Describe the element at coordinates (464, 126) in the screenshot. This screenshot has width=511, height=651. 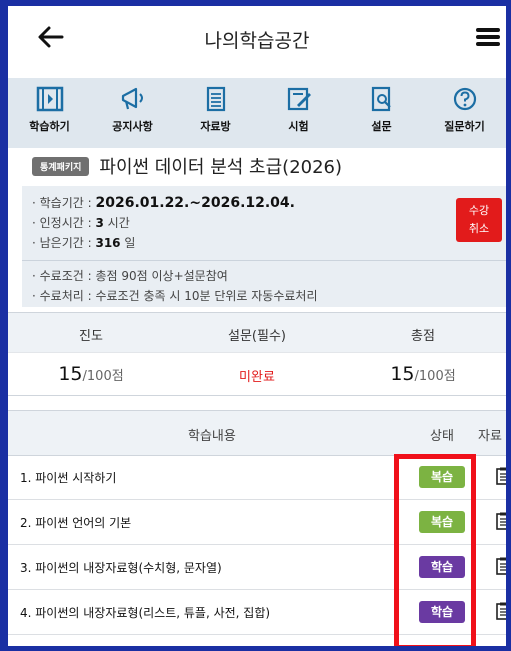
I see `nav-label: 질문하기` at that location.